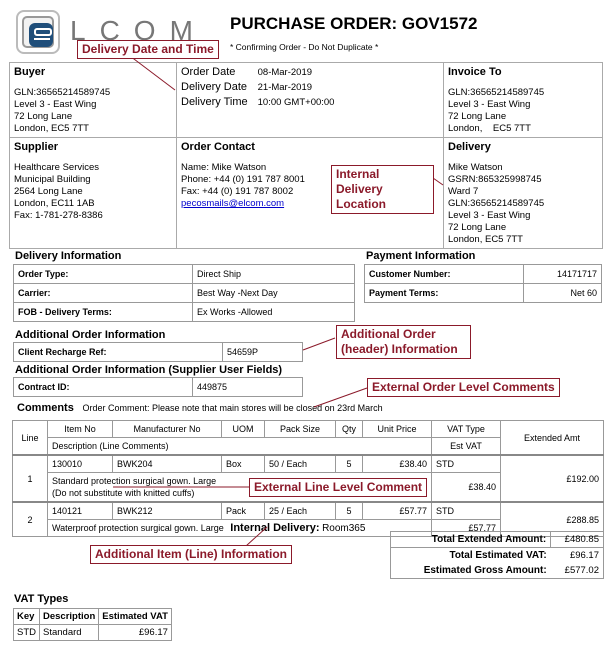 The image size is (615, 651). I want to click on additional-order-table: Client Recharge Ref: 54659P, so click(158, 352).